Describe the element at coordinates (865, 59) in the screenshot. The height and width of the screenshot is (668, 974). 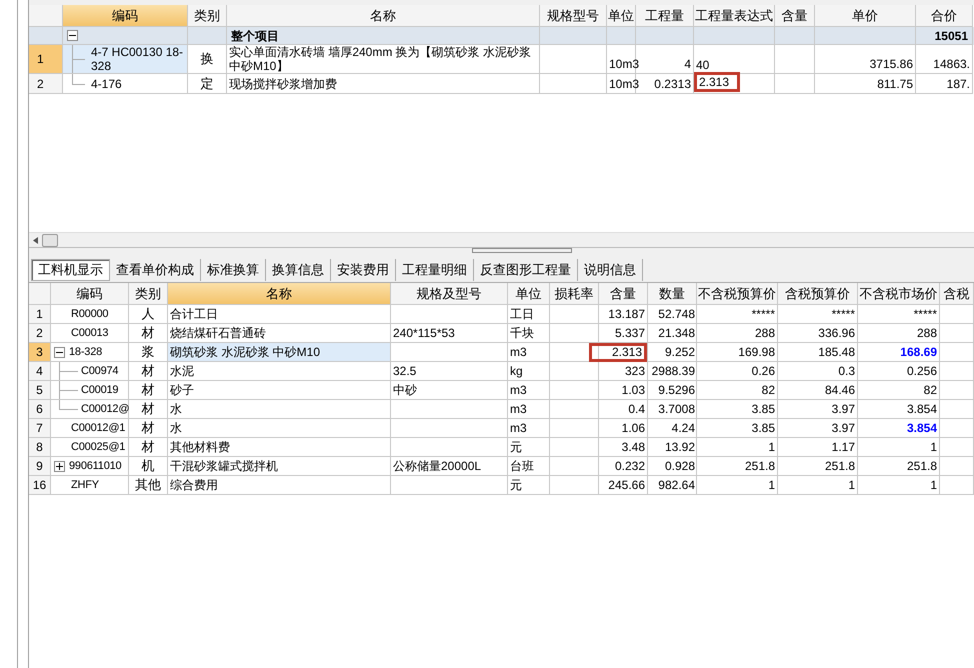
I see `table-cell: 3715.86` at that location.